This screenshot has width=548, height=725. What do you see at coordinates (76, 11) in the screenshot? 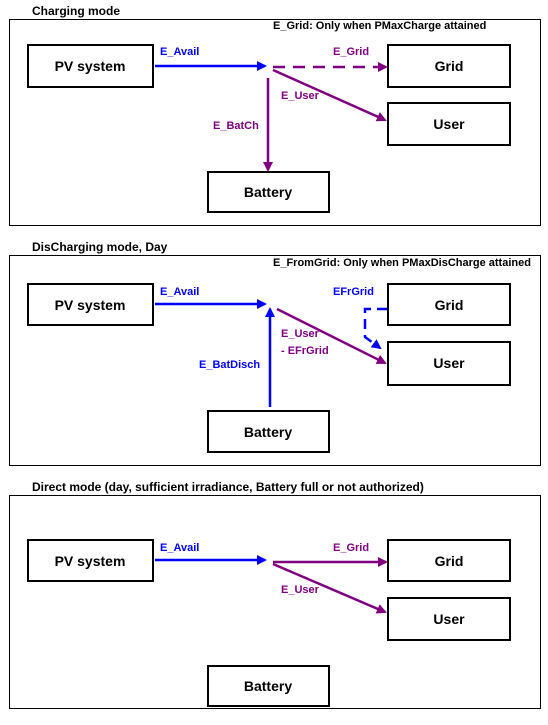
I see `panel-title: Charging mode` at bounding box center [76, 11].